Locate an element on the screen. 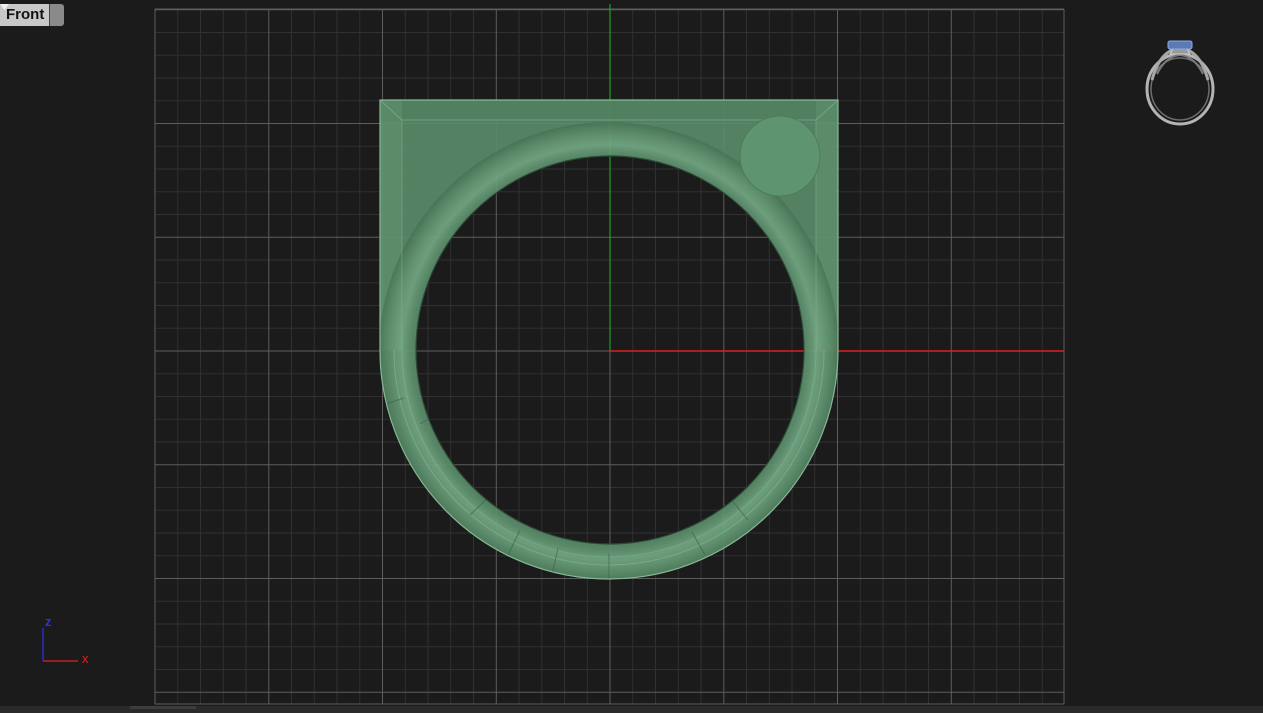 The image size is (1263, 713). axes-gnomon: z x is located at coordinates (65, 640).